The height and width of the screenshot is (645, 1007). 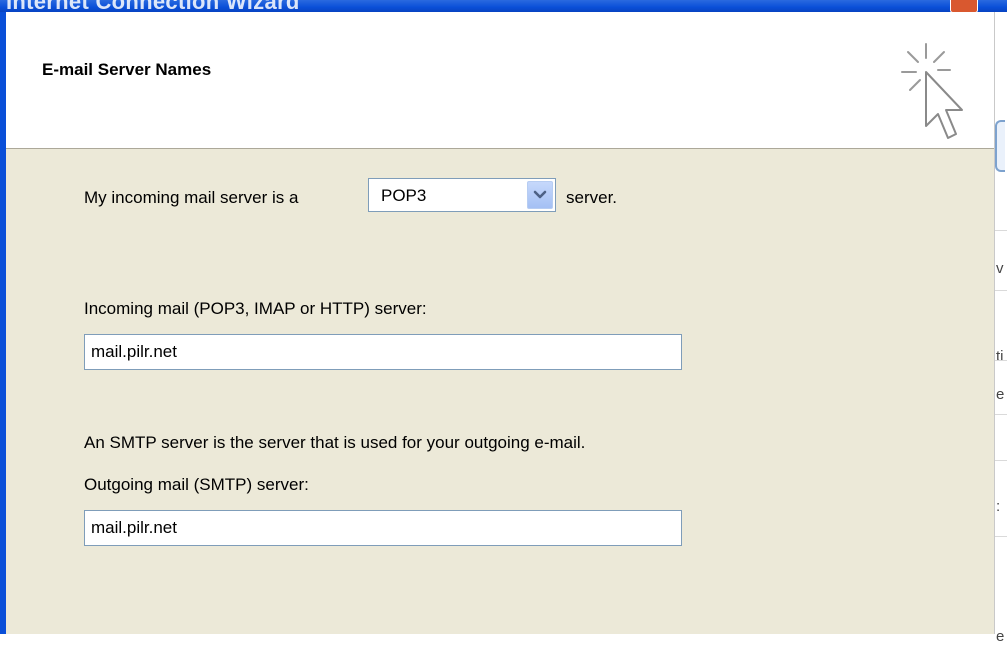 I want to click on outgoing-server-input, so click(x=381, y=528).